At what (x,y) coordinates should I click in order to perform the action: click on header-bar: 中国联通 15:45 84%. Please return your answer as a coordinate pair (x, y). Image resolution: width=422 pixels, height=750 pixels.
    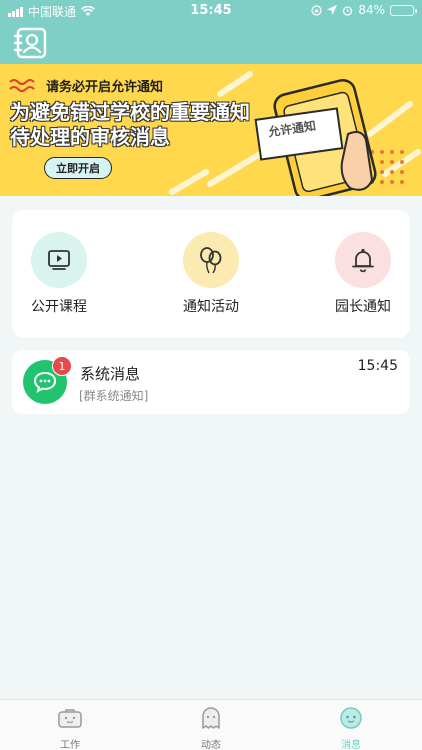
    Looking at the image, I should click on (211, 32).